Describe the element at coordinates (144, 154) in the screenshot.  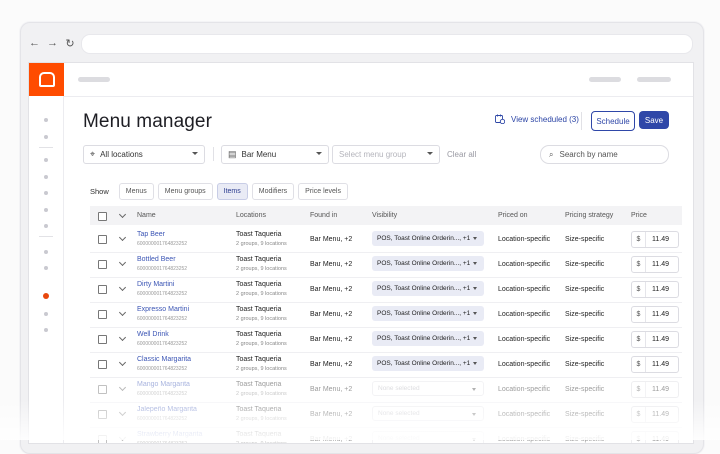
I see `locations-select: ⌖ All locations` at that location.